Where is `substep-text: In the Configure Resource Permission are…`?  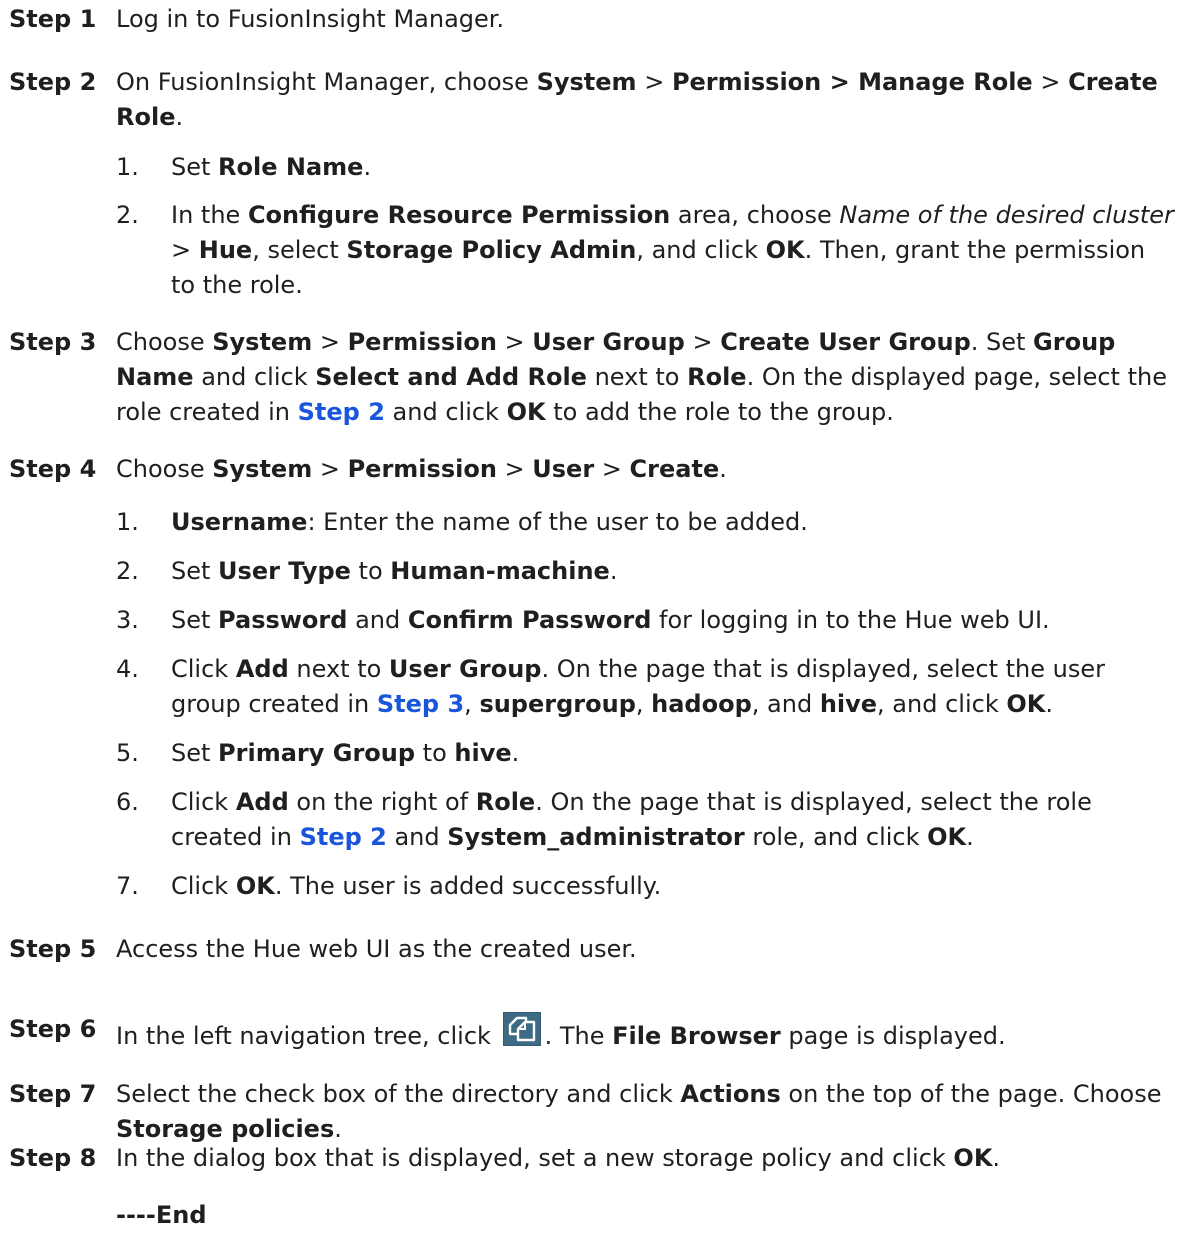
substep-text: In the Configure Resource Permission are… is located at coordinates (672, 250).